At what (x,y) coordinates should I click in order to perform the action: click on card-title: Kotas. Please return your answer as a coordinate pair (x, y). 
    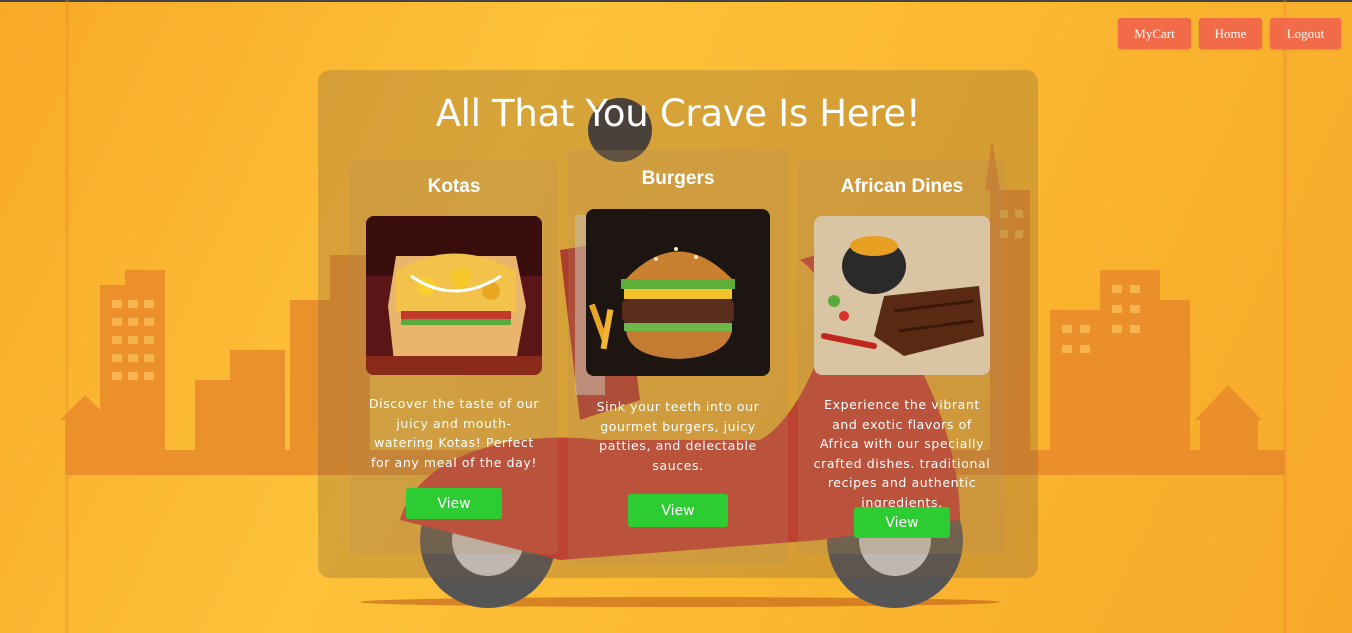
    Looking at the image, I should click on (454, 186).